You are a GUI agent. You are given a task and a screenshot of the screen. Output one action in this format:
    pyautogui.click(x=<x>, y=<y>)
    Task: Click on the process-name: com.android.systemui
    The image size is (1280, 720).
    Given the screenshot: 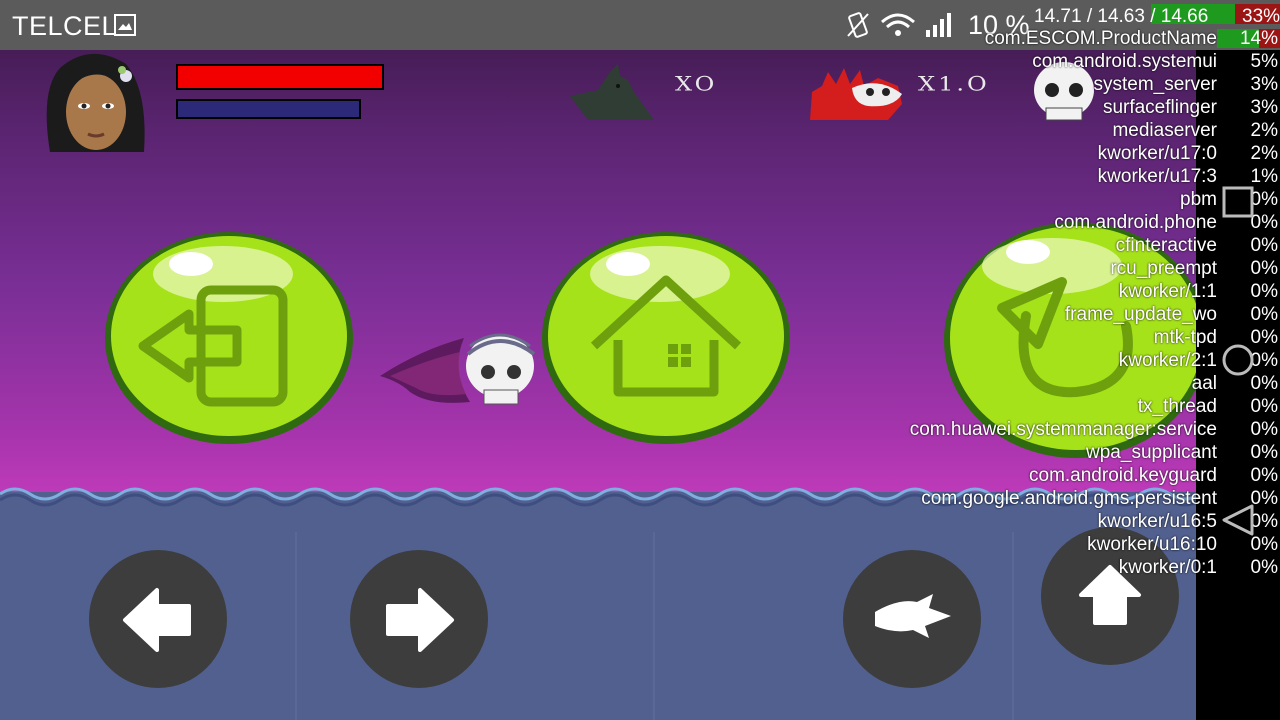 What is the action you would take?
    pyautogui.click(x=1124, y=61)
    